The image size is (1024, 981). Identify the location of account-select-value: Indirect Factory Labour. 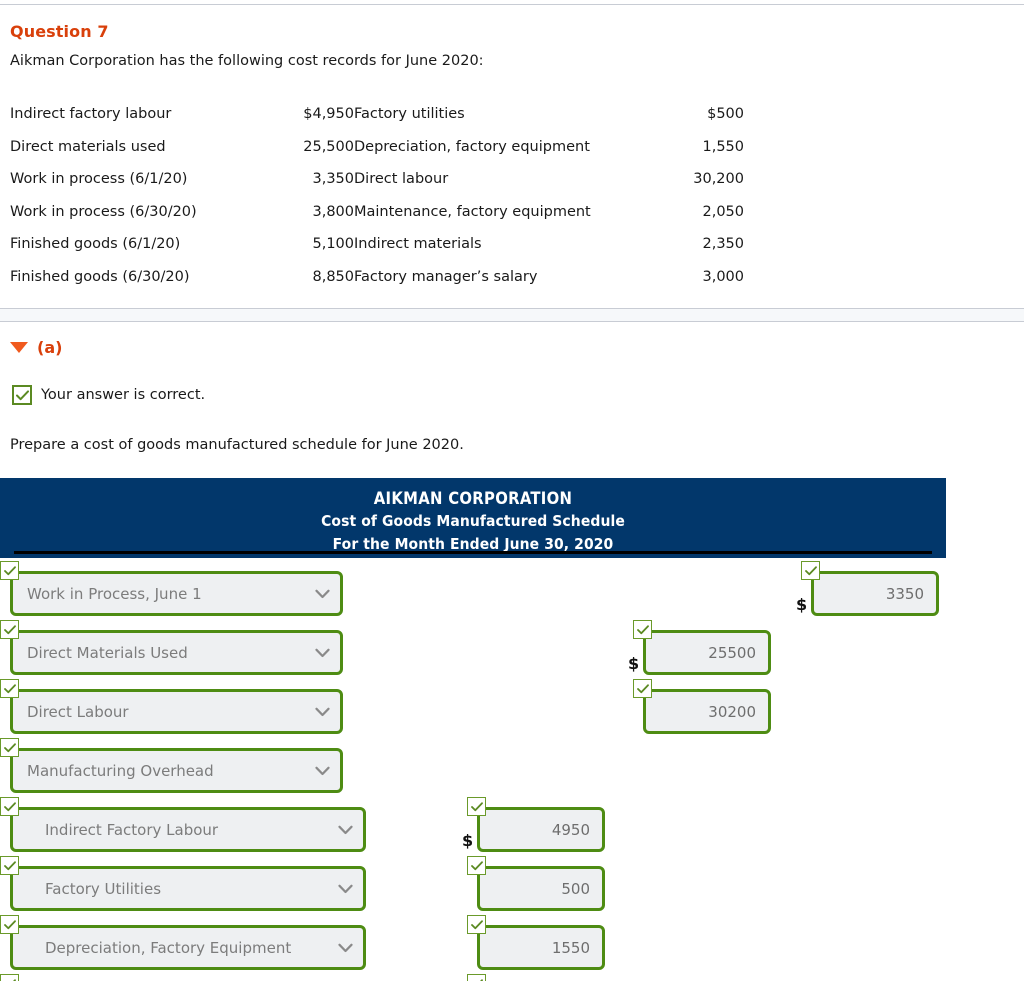
(132, 829).